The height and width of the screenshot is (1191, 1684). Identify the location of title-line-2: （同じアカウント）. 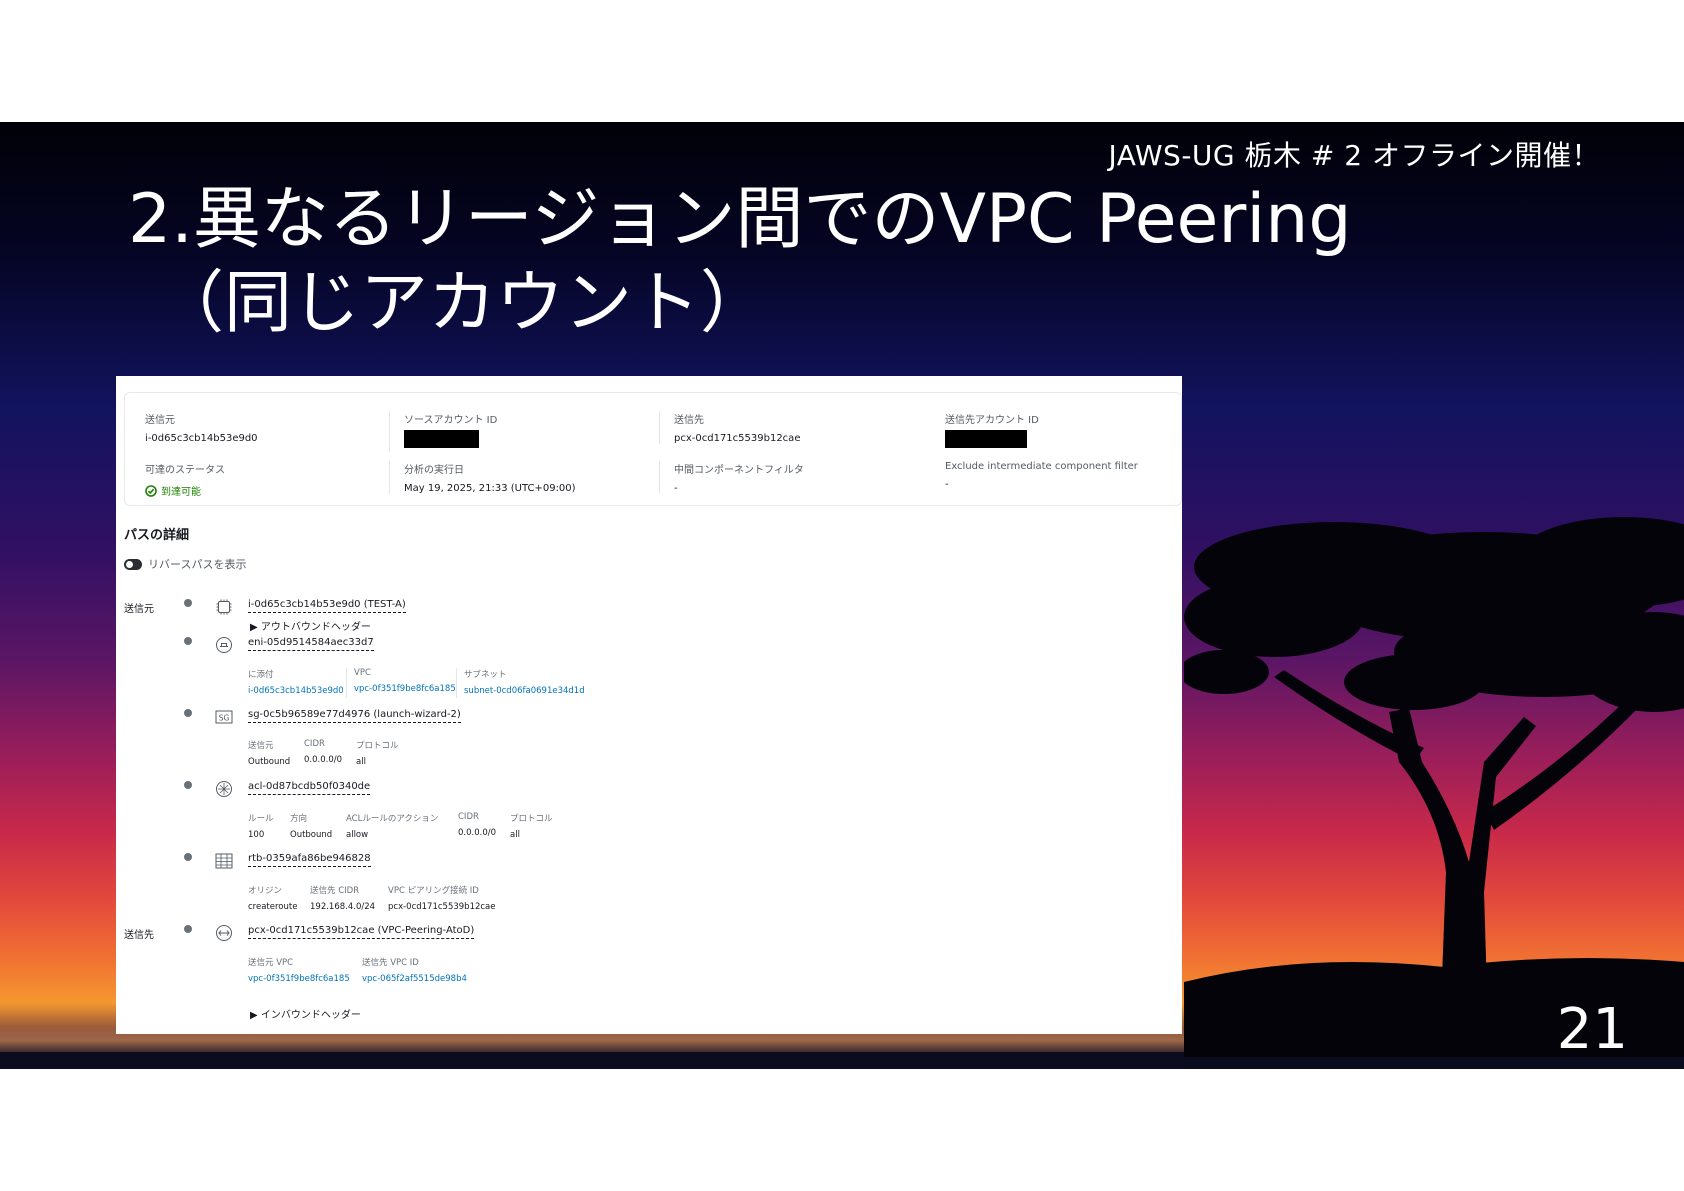
(462, 303).